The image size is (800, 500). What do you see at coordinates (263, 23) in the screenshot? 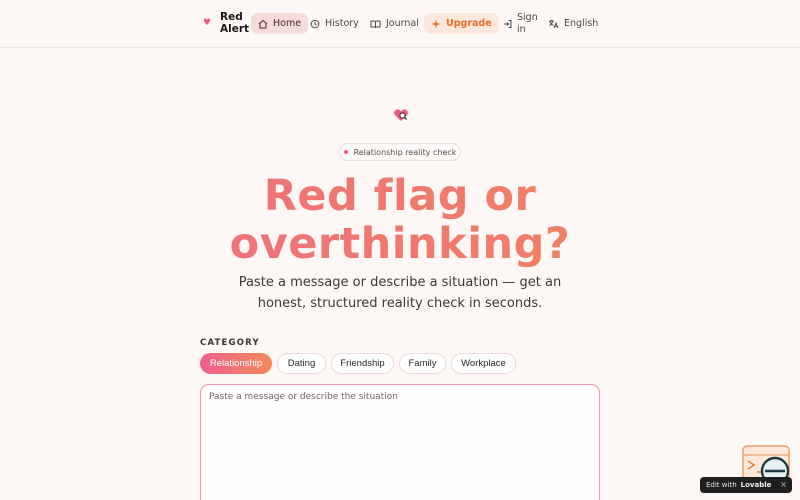
I see `home-icon` at bounding box center [263, 23].